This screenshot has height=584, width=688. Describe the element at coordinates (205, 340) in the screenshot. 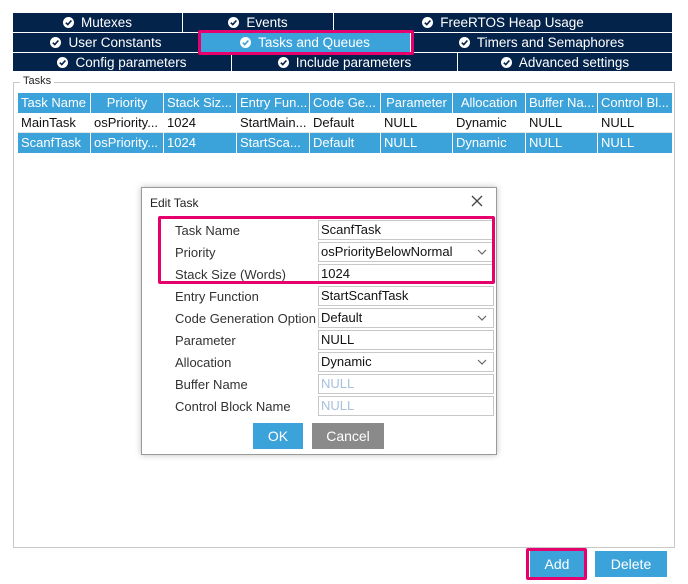

I see `parameter-label: Parameter` at that location.